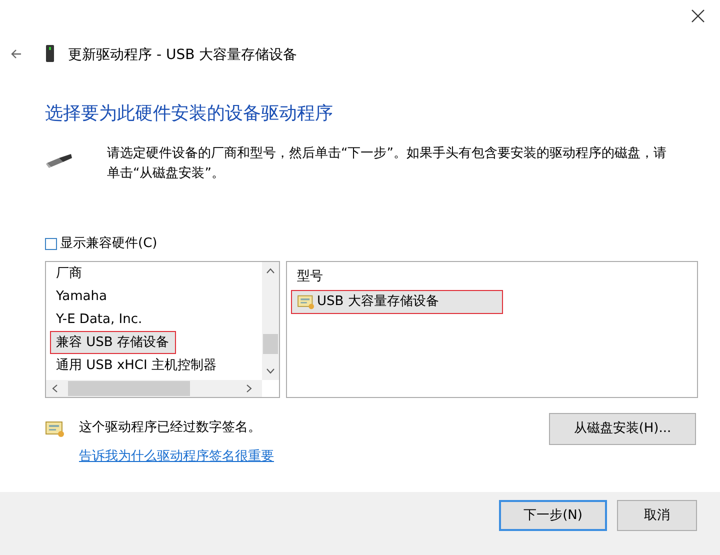 This screenshot has height=555, width=720. What do you see at coordinates (183, 55) in the screenshot?
I see `window-title: 更新驱动程序 - USB 大容量存储设备` at bounding box center [183, 55].